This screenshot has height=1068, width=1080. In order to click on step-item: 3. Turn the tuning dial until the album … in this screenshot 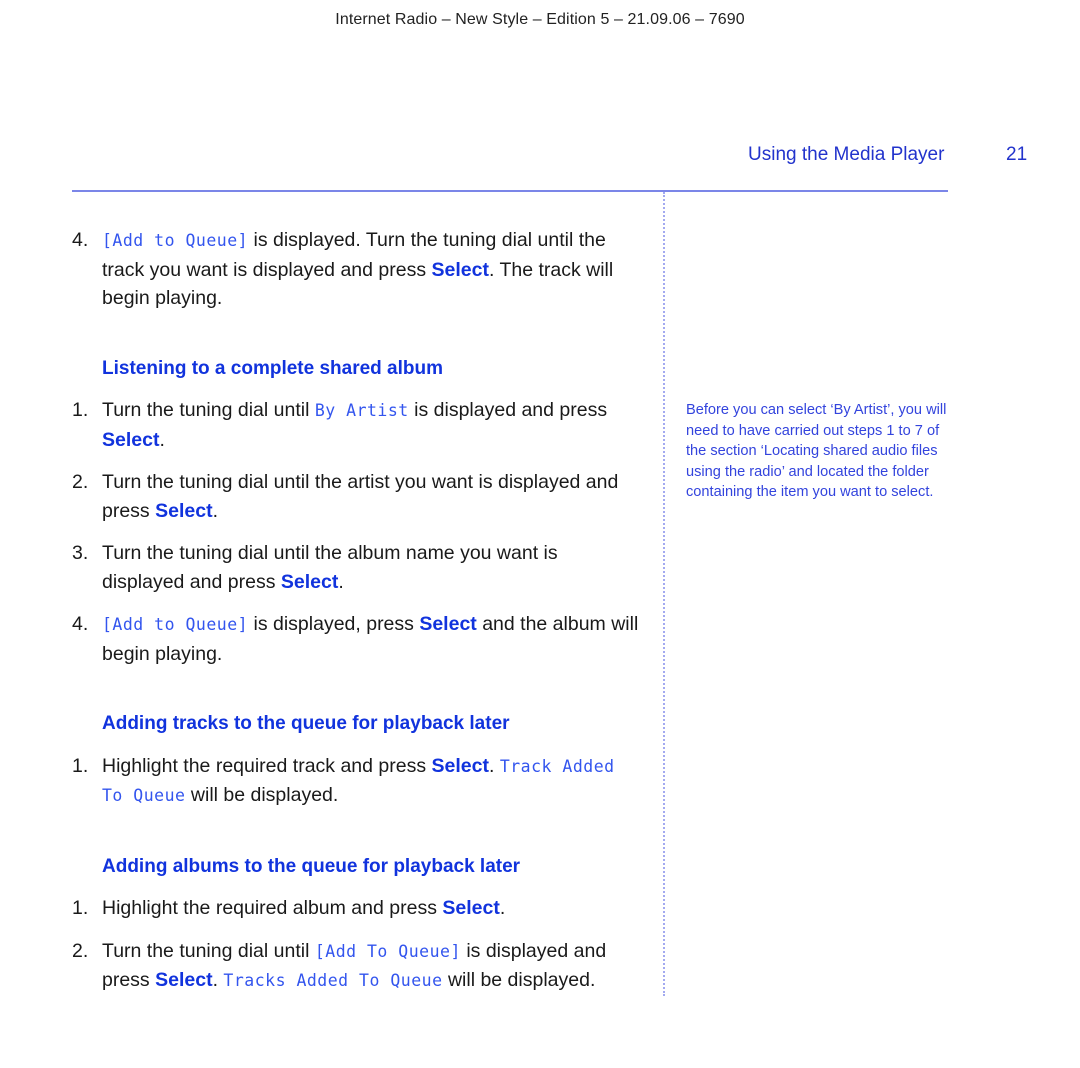, I will do `click(357, 567)`.